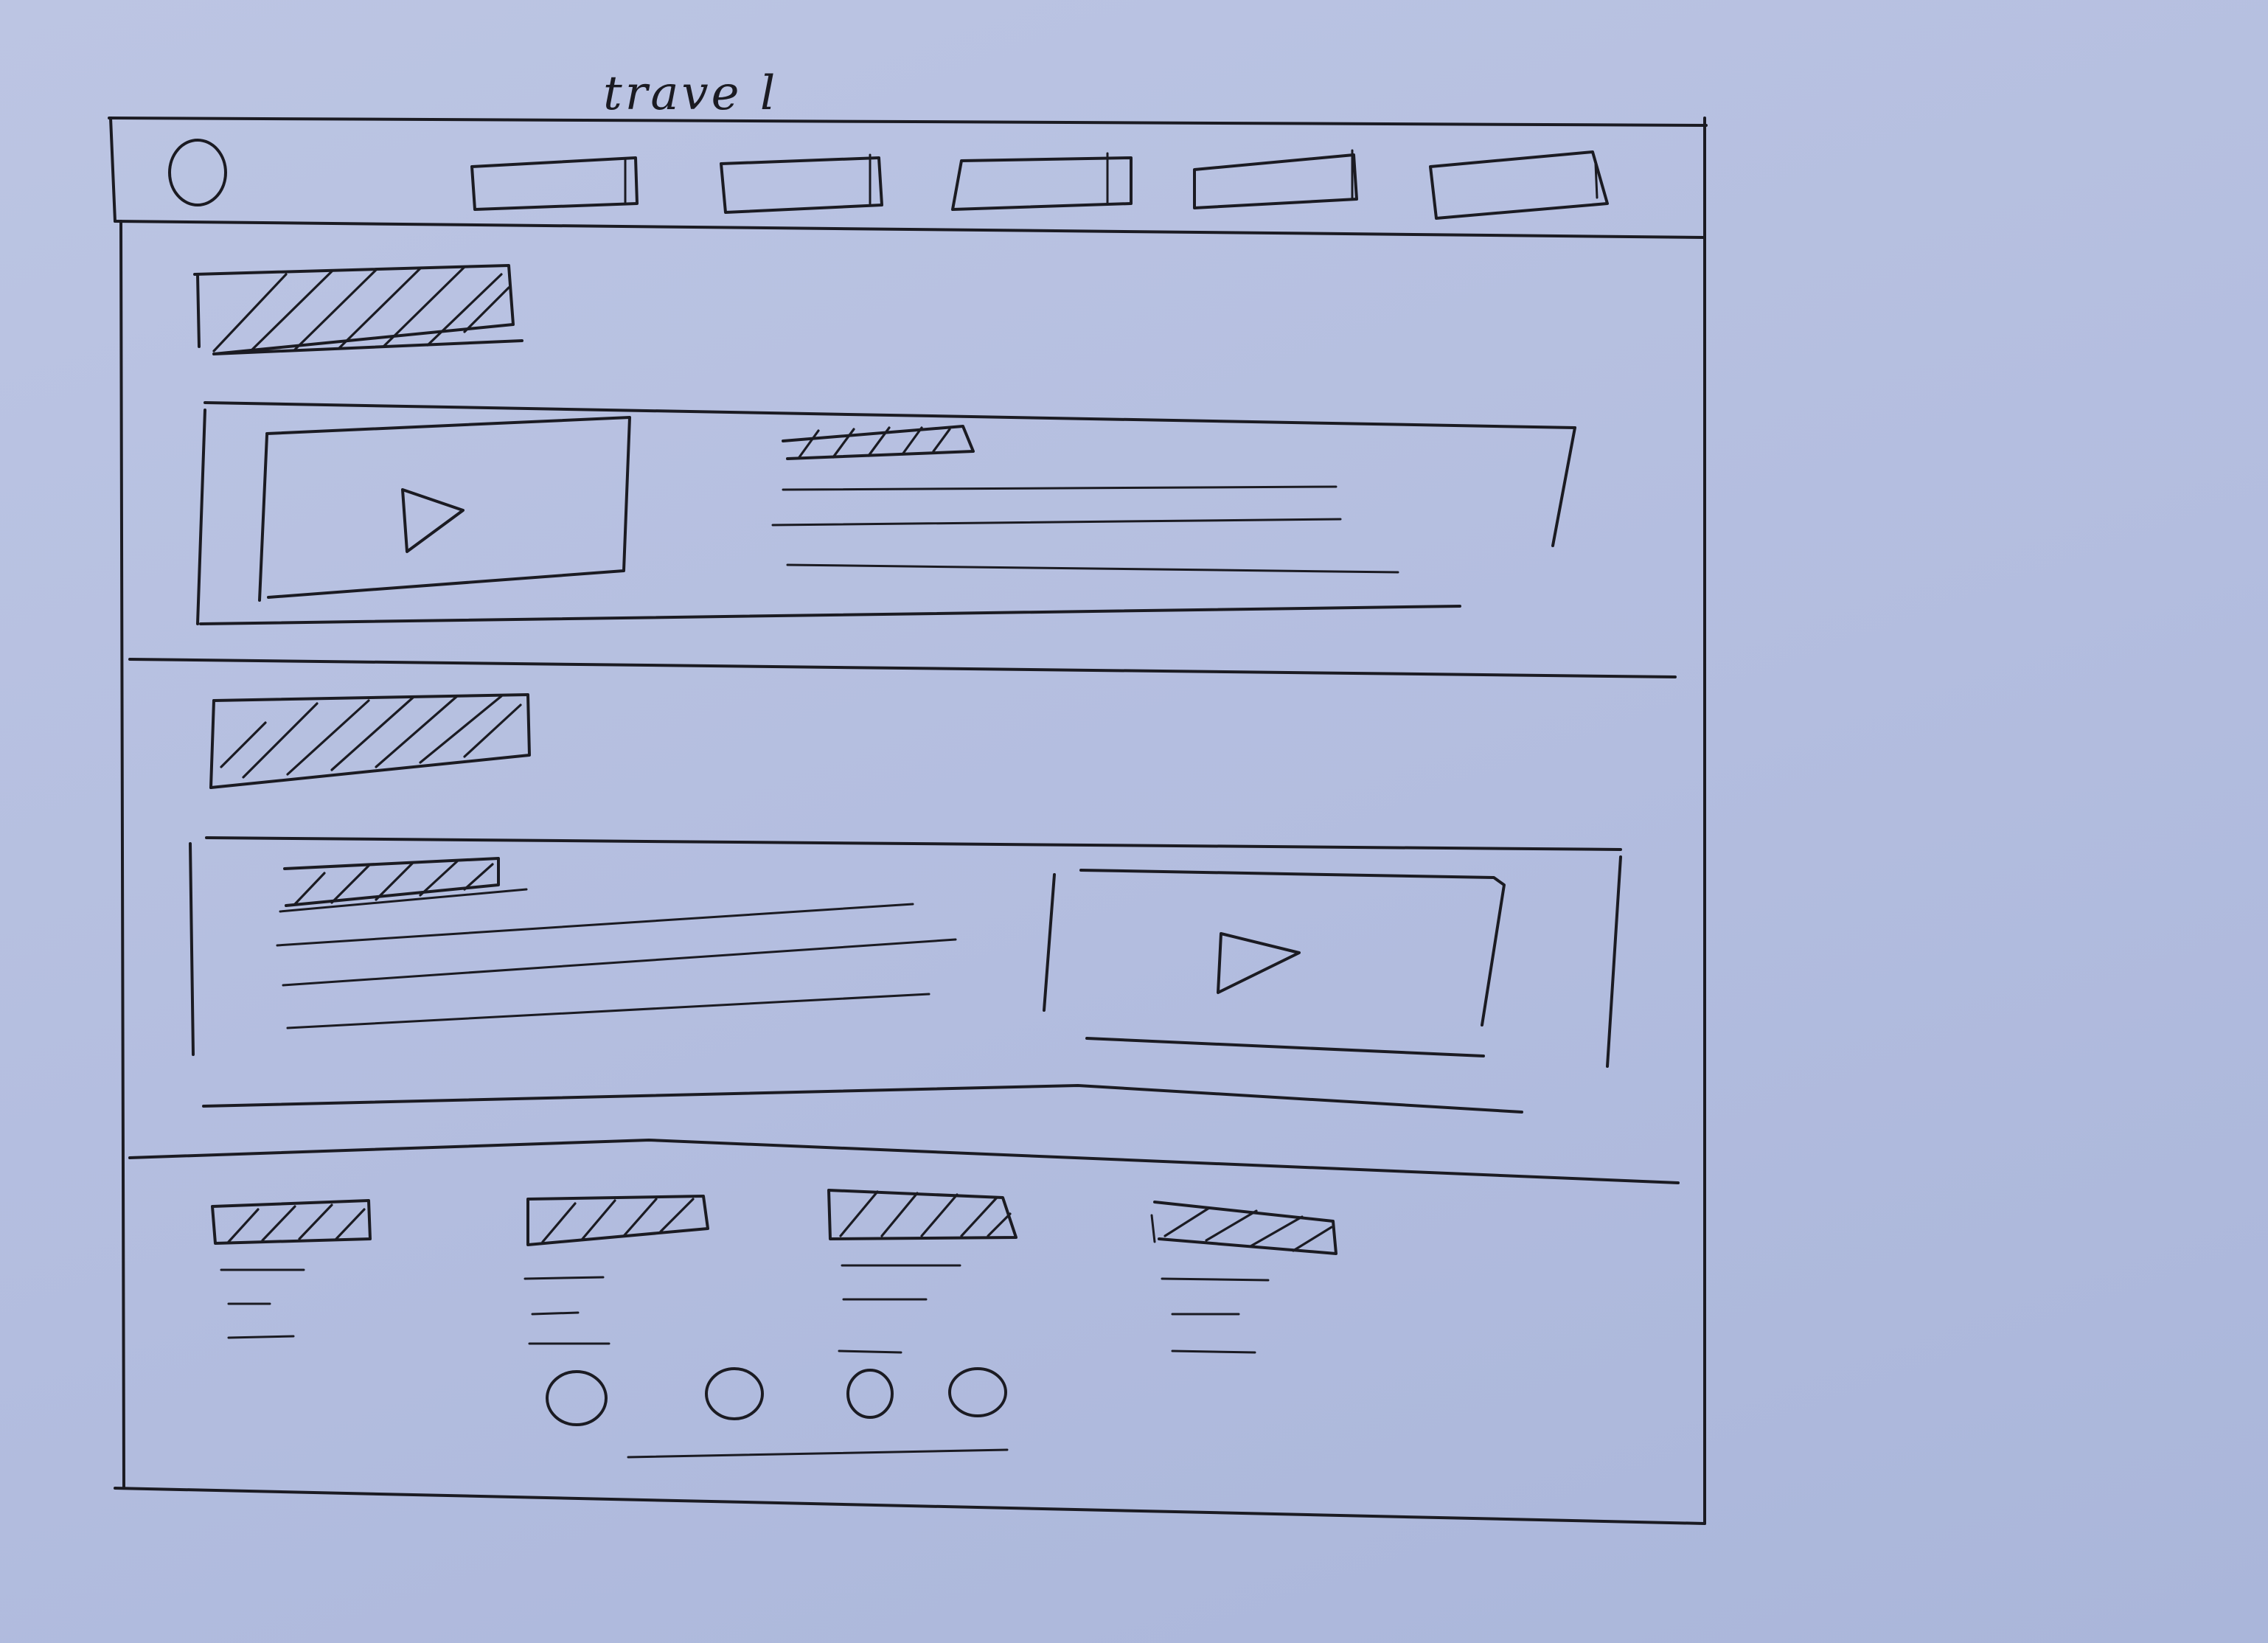 The width and height of the screenshot is (2268, 1643). What do you see at coordinates (910, 189) in the screenshot?
I see `header-bar` at bounding box center [910, 189].